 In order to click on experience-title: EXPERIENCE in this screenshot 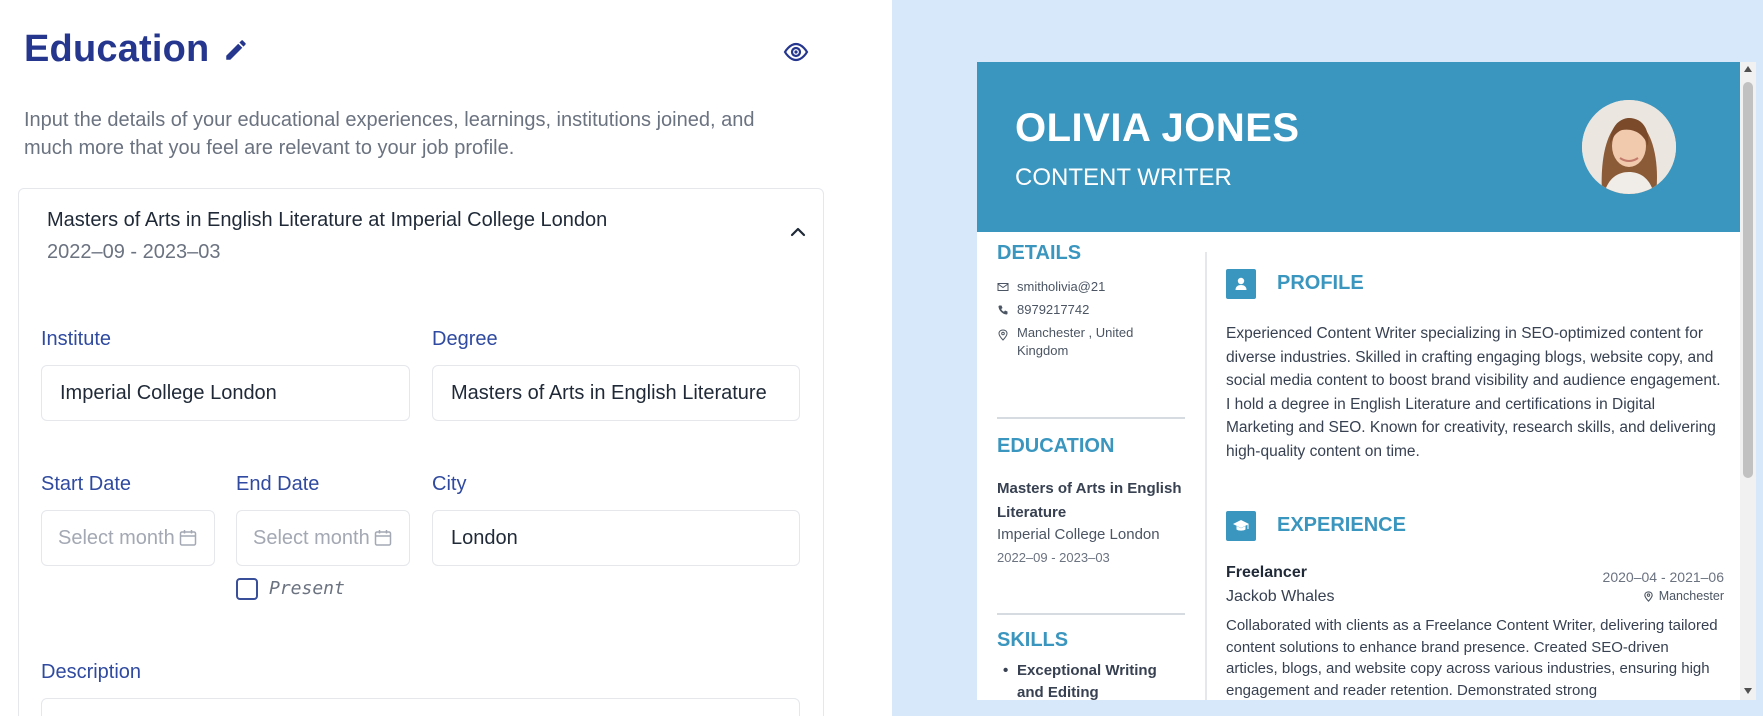, I will do `click(1341, 525)`.